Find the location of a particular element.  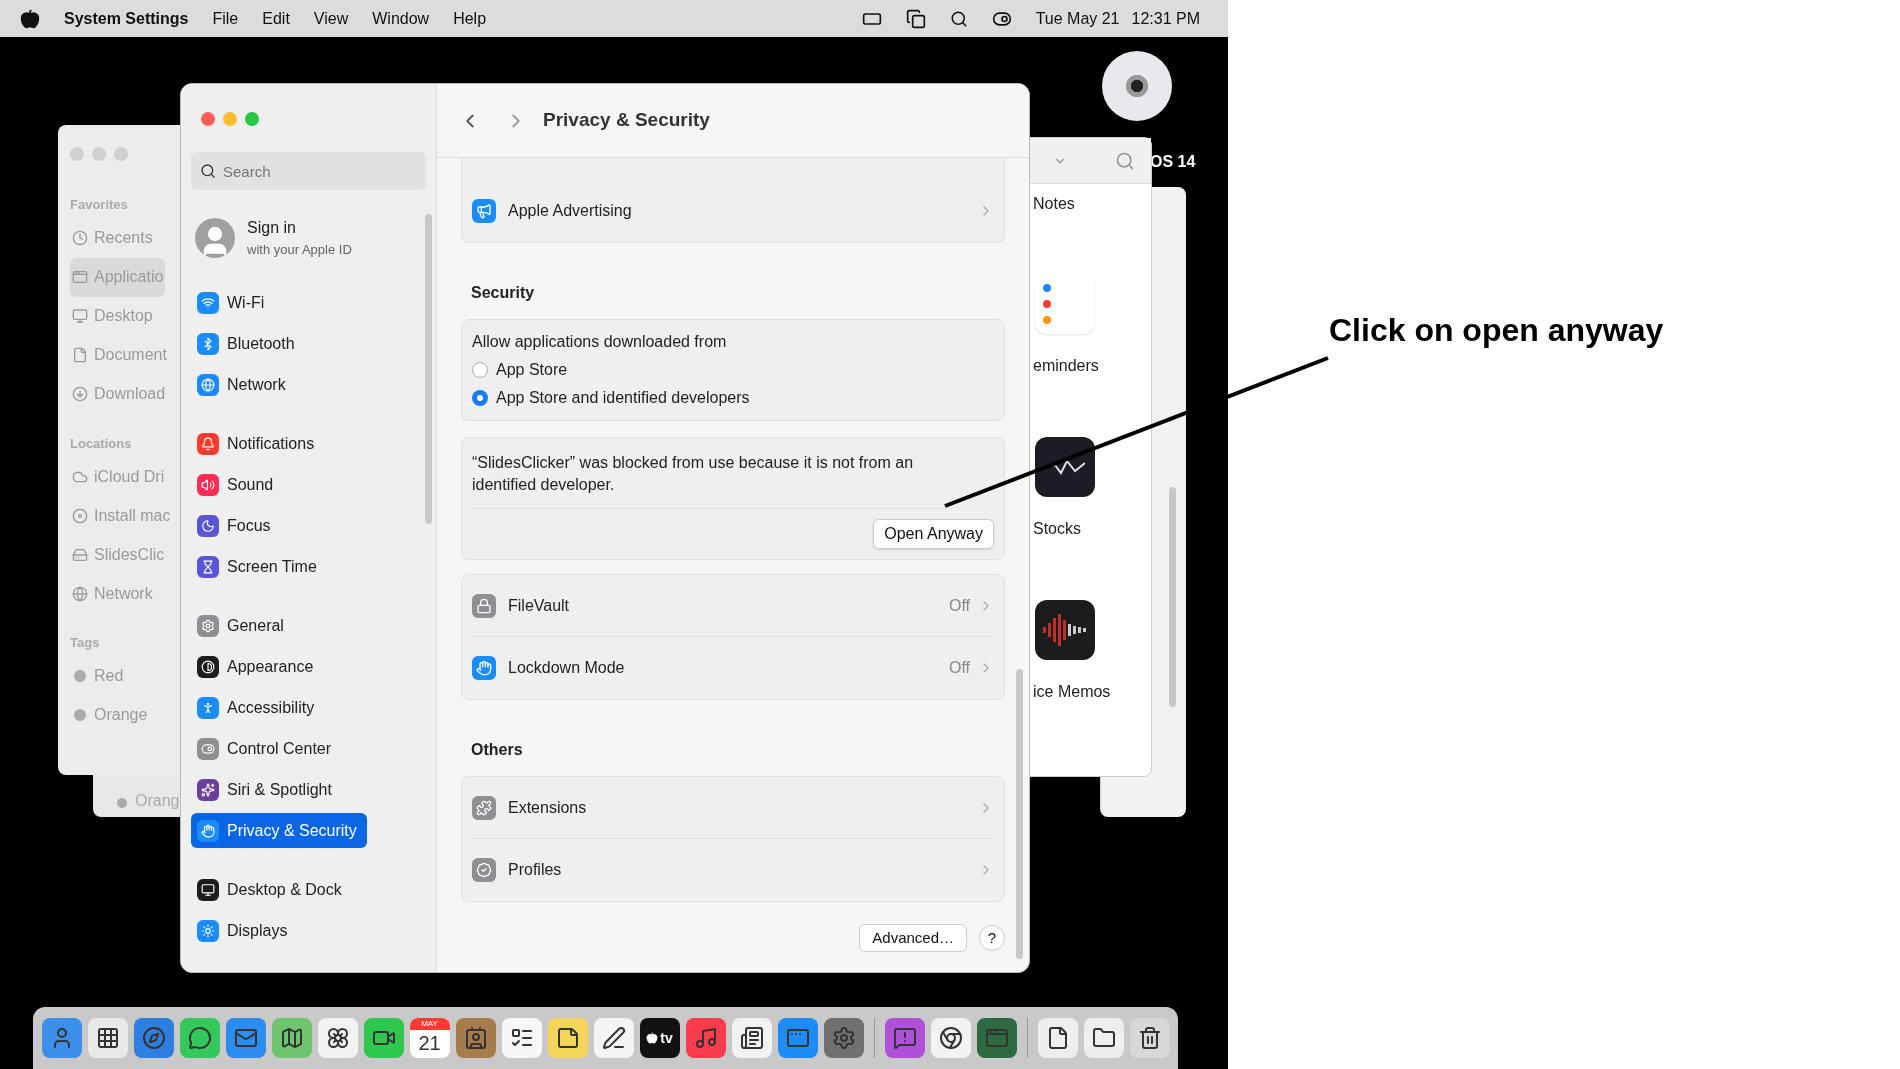

annotation-text: Click on open anyway is located at coordinates (1496, 330).